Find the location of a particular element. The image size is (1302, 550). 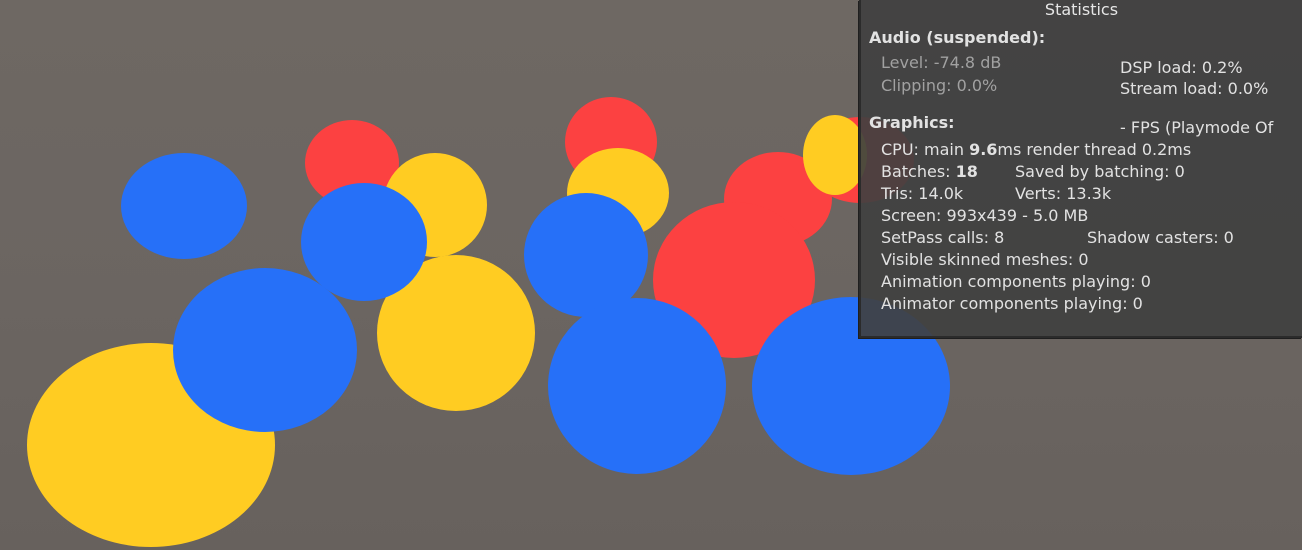

cpu-line: CPU: main 9.6ms render thread 0.2ms is located at coordinates (1036, 150).